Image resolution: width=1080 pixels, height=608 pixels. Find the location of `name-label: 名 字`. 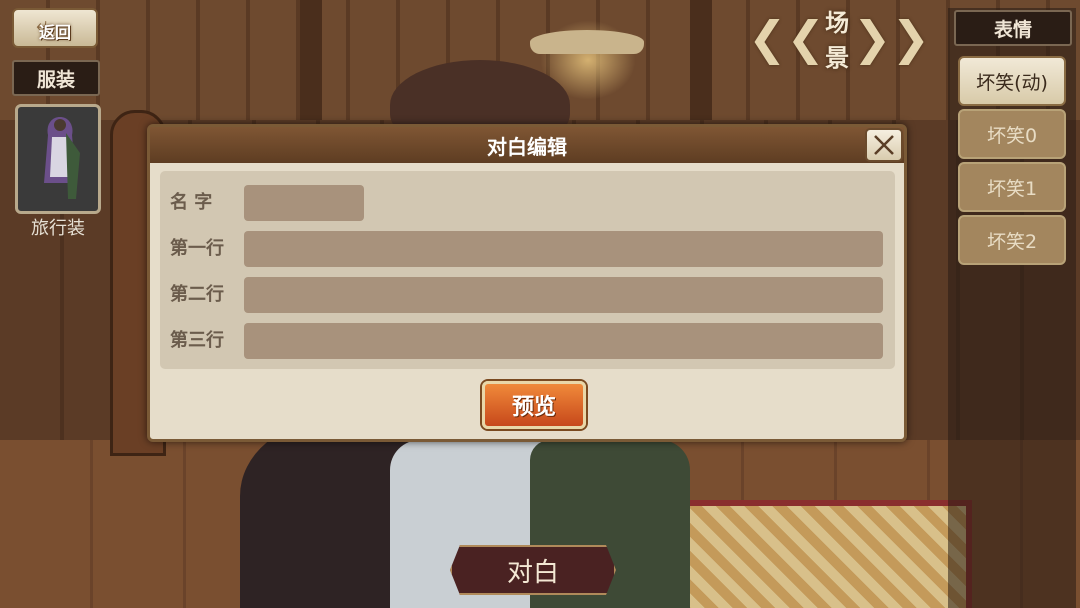

name-label: 名 字 is located at coordinates (191, 202).